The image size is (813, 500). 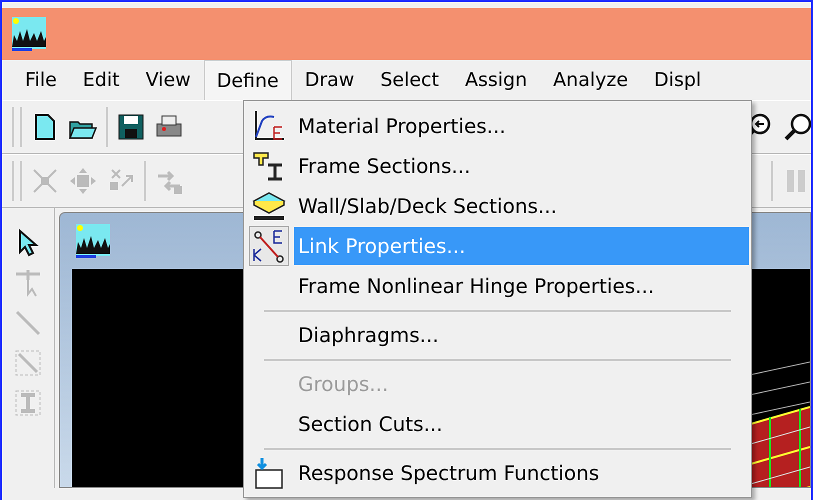 What do you see at coordinates (330, 80) in the screenshot?
I see `menu-item: Draw` at bounding box center [330, 80].